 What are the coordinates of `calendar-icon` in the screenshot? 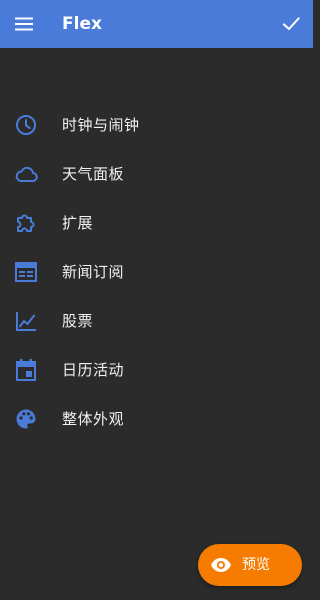 It's located at (26, 370).